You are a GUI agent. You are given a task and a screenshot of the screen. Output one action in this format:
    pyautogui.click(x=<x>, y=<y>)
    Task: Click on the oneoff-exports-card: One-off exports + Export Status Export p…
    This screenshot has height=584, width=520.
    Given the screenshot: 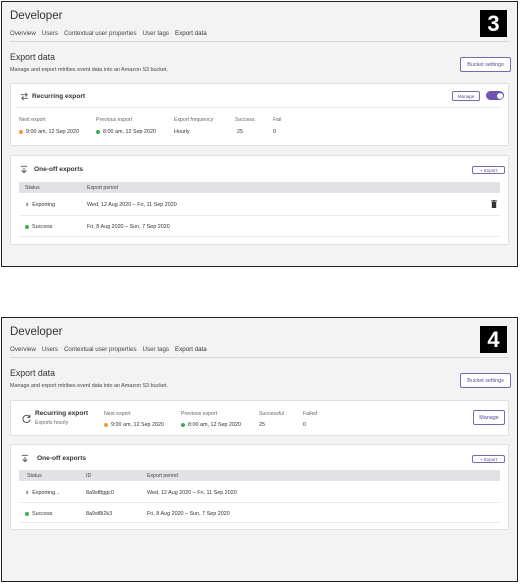 What is the action you would take?
    pyautogui.click(x=259, y=200)
    